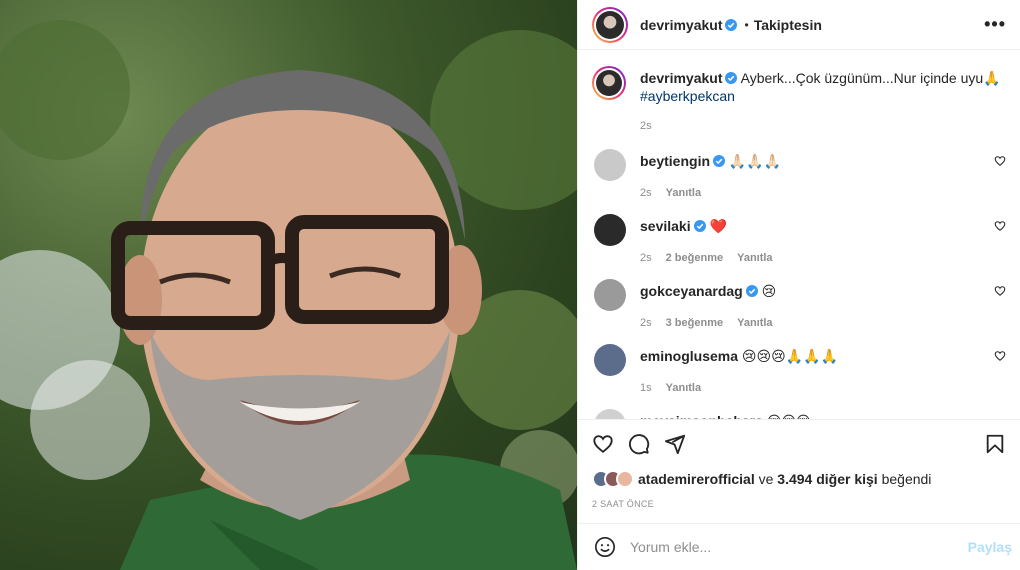 The width and height of the screenshot is (1020, 570). What do you see at coordinates (769, 291) in the screenshot?
I see `comment-text: 😢` at bounding box center [769, 291].